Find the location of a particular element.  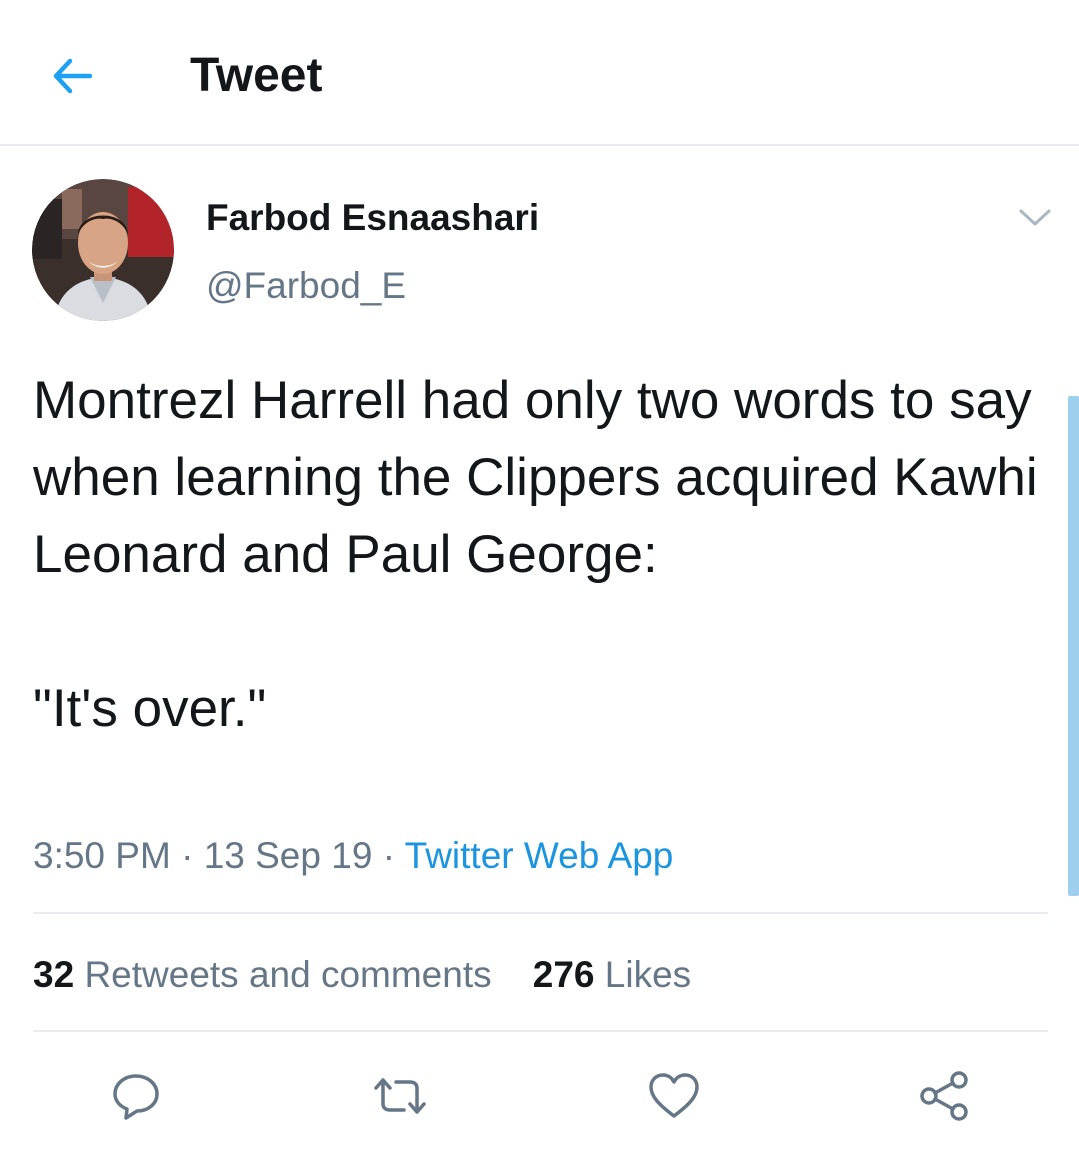

retweets-count: 32 is located at coordinates (54, 974).